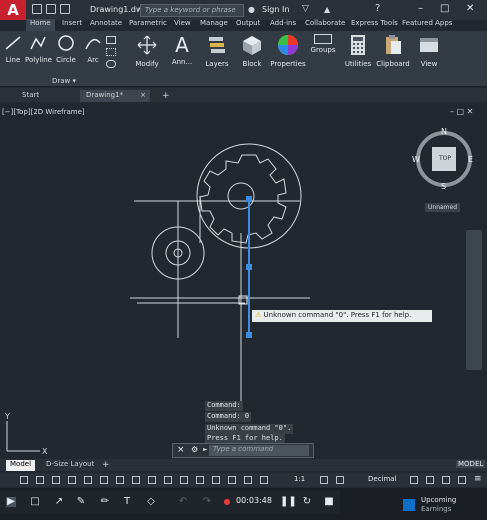 The image size is (487, 520). What do you see at coordinates (106, 25) in the screenshot?
I see `tab-annotate: Annotate` at bounding box center [106, 25].